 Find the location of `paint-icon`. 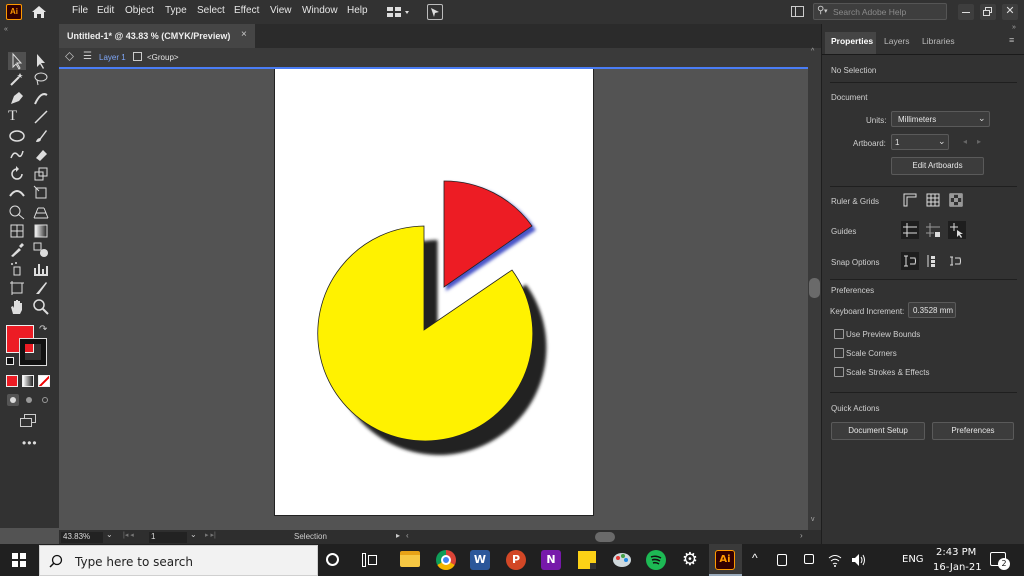

paint-icon is located at coordinates (622, 560).